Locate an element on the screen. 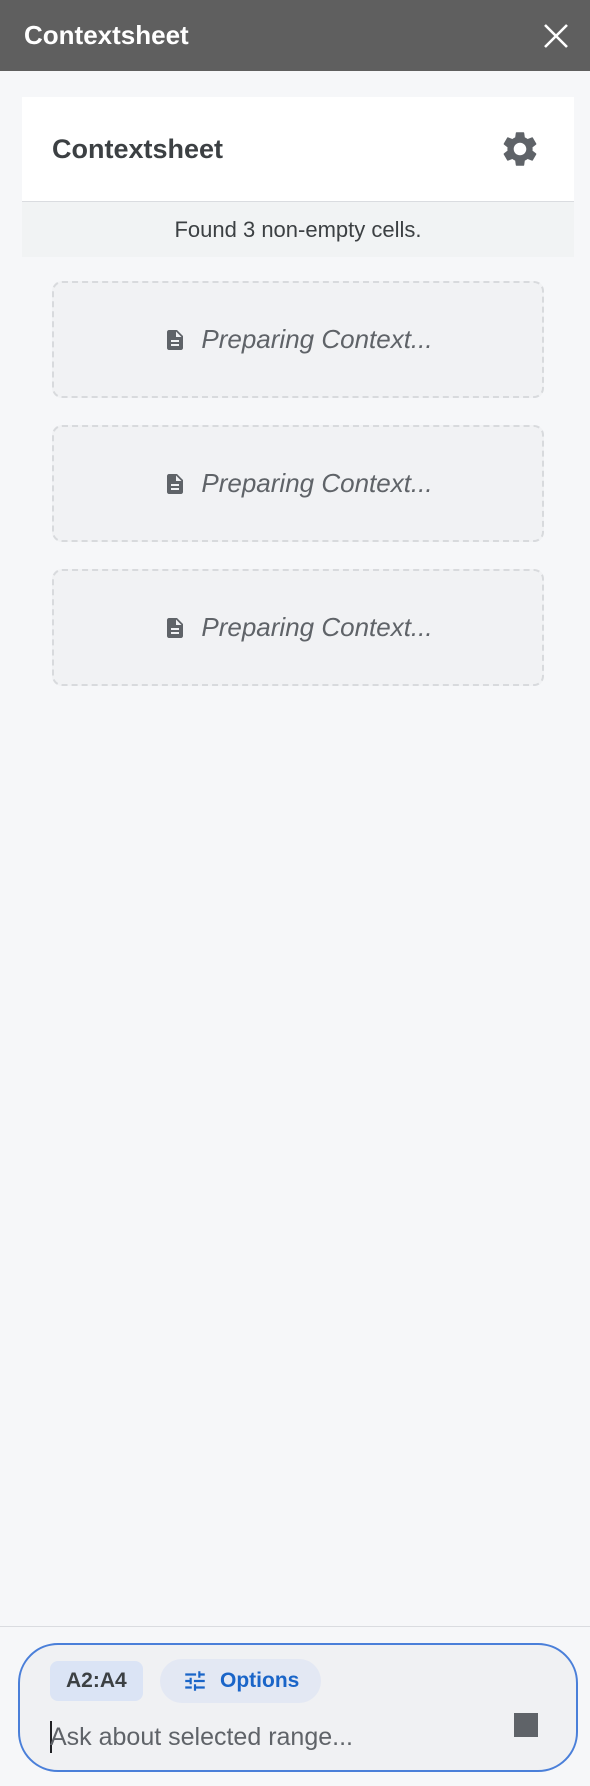 This screenshot has width=590, height=1786. tune-icon is located at coordinates (195, 1681).